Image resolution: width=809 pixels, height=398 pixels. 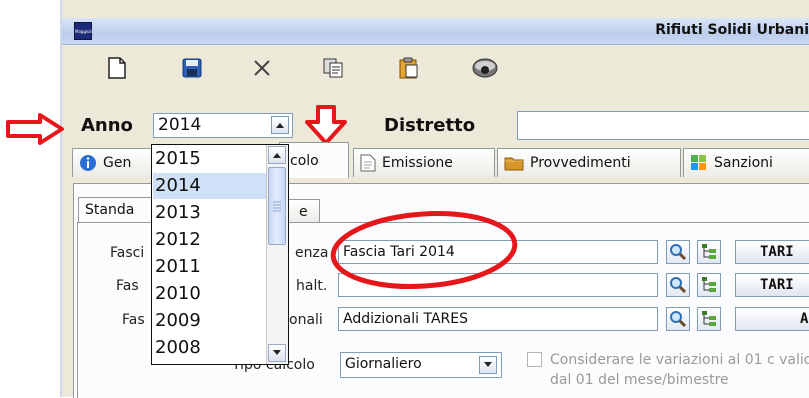 I want to click on tab-calcolo-label: colo, so click(x=304, y=160).